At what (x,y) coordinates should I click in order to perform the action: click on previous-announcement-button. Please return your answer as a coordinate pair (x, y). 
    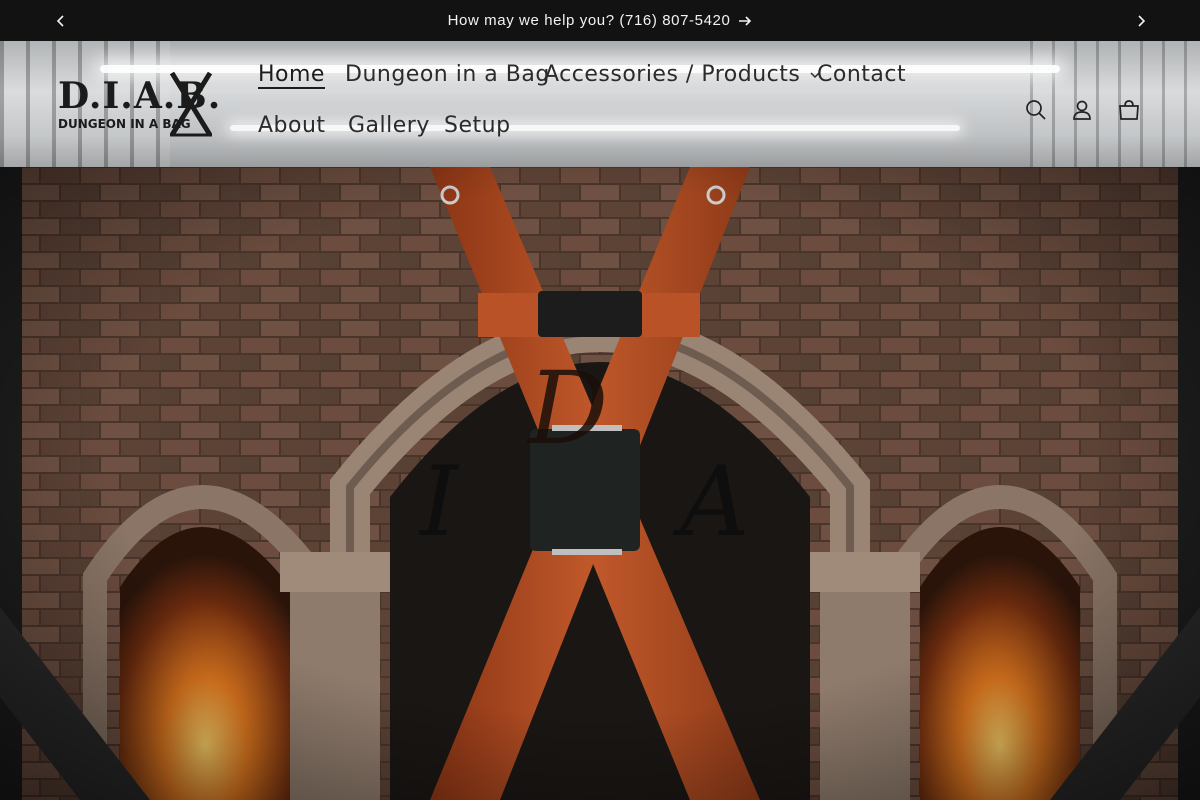
    Looking at the image, I should click on (60, 20).